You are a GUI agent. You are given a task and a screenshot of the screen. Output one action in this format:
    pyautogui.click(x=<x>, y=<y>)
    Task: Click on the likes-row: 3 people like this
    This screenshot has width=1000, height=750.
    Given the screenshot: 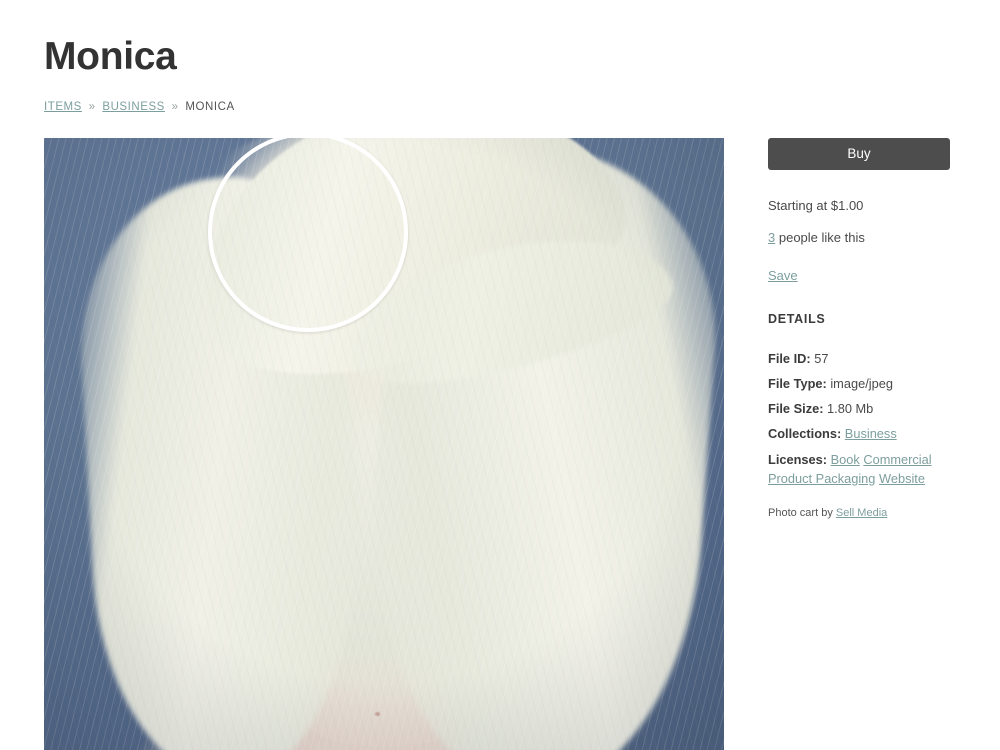 What is the action you would take?
    pyautogui.click(x=863, y=238)
    